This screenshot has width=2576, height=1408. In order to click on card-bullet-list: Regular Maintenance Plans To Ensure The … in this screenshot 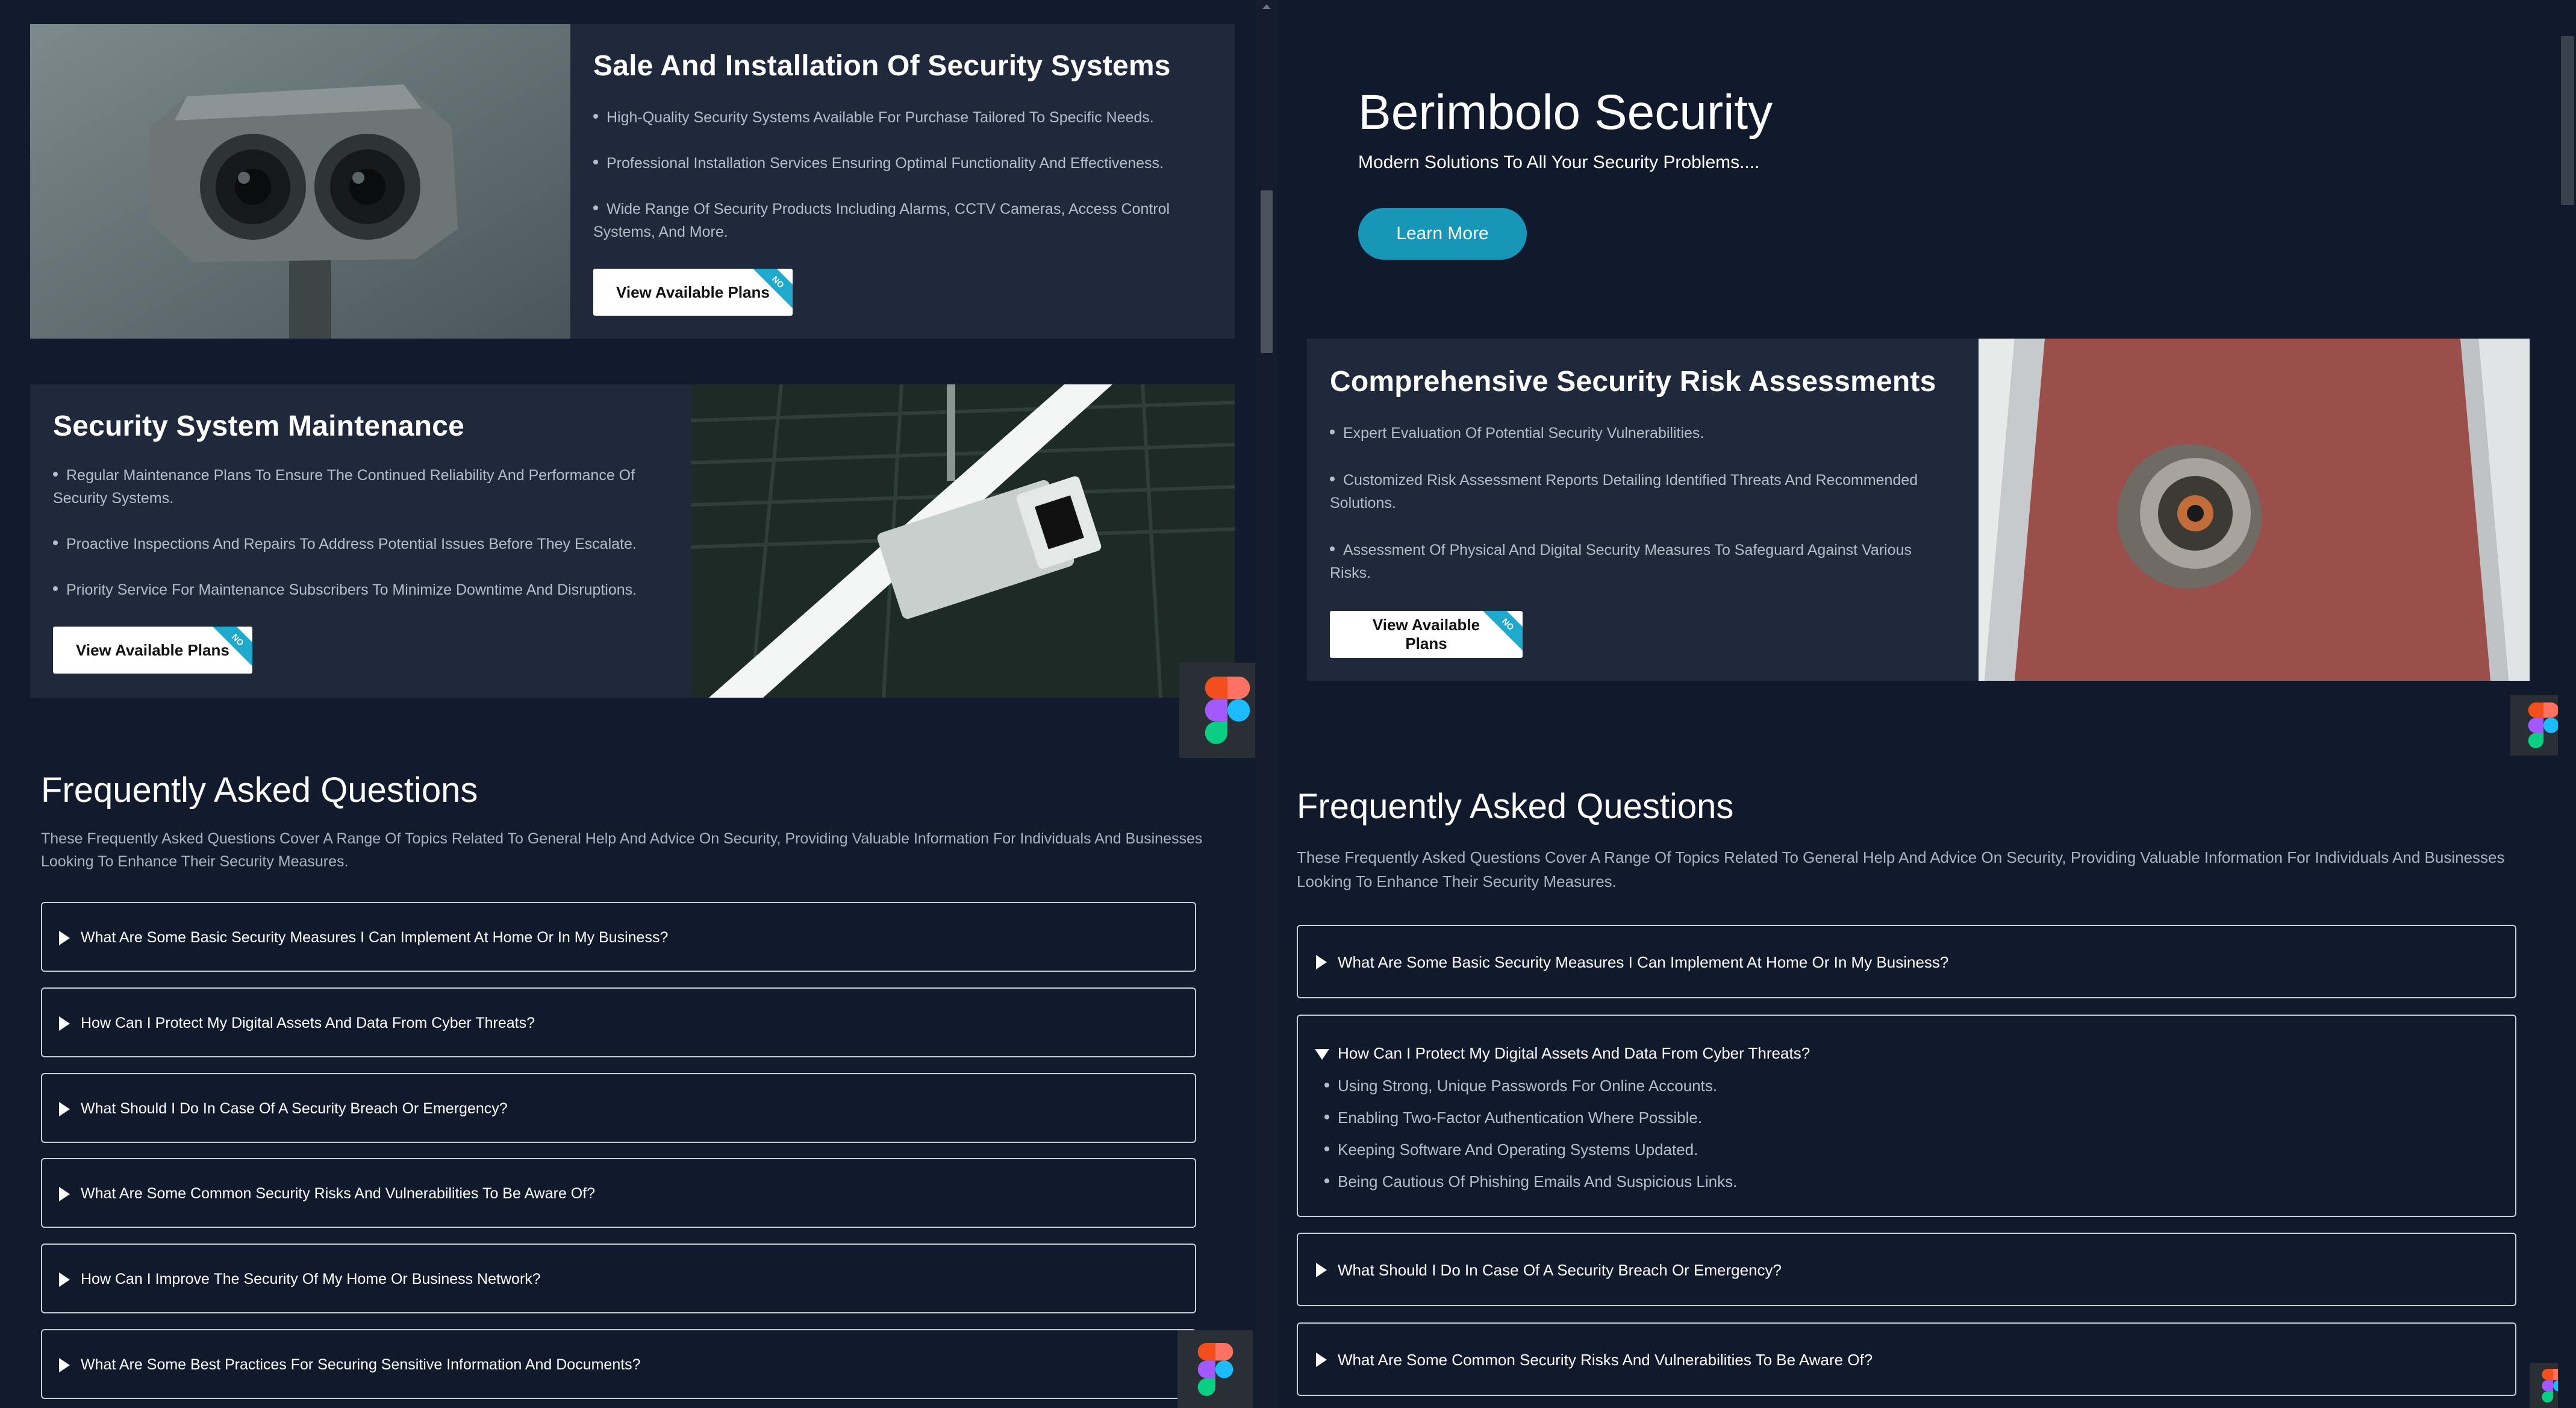, I will do `click(366, 532)`.